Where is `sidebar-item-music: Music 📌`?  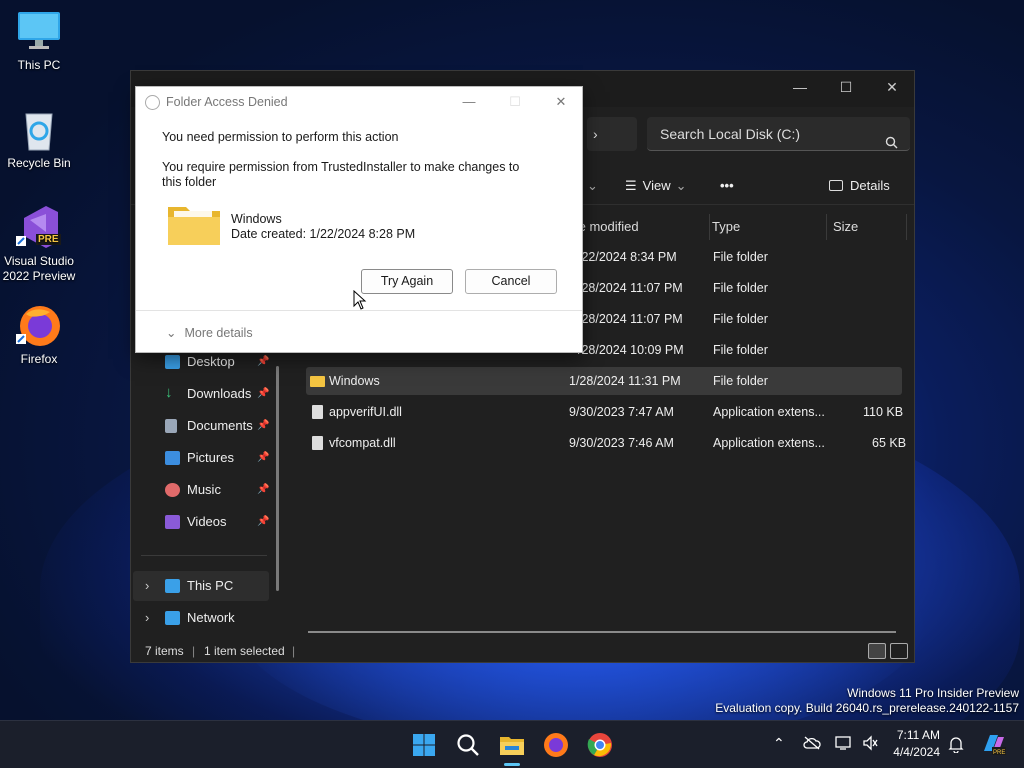 sidebar-item-music: Music 📌 is located at coordinates (201, 490).